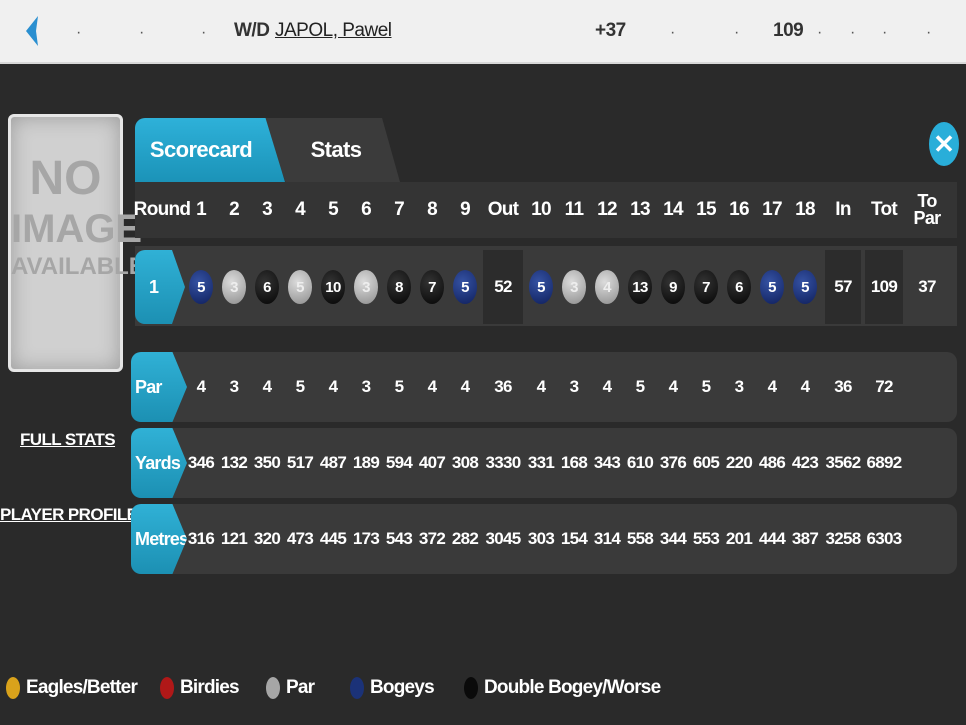 This screenshot has width=966, height=725. What do you see at coordinates (673, 462) in the screenshot?
I see `yards-value: 376` at bounding box center [673, 462].